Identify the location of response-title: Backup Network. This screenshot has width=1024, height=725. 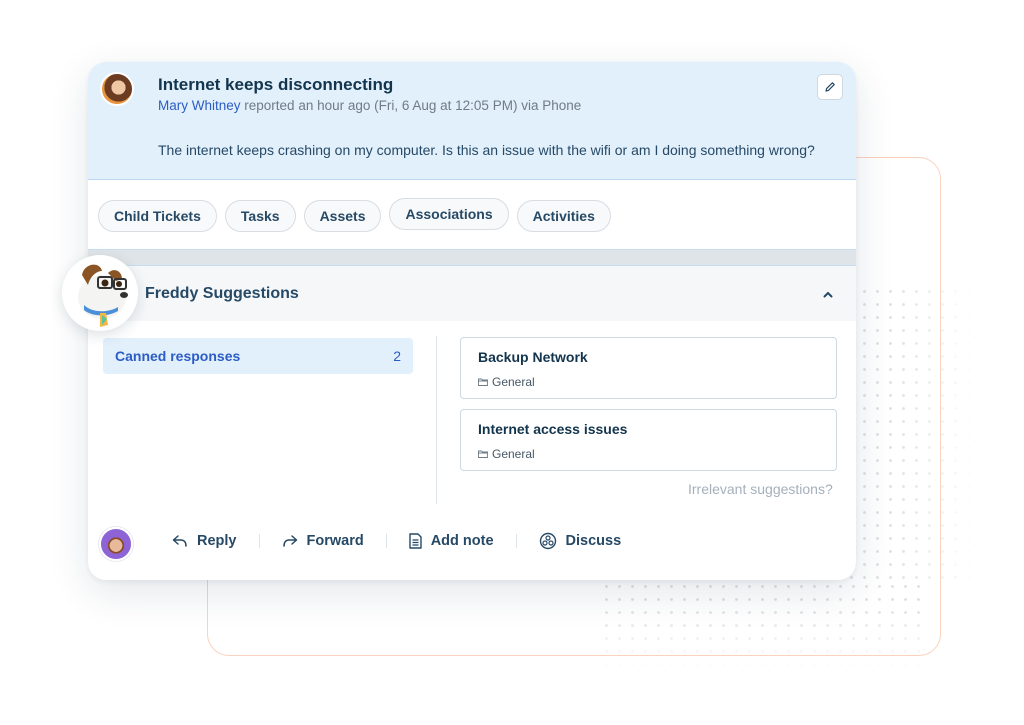
(533, 357).